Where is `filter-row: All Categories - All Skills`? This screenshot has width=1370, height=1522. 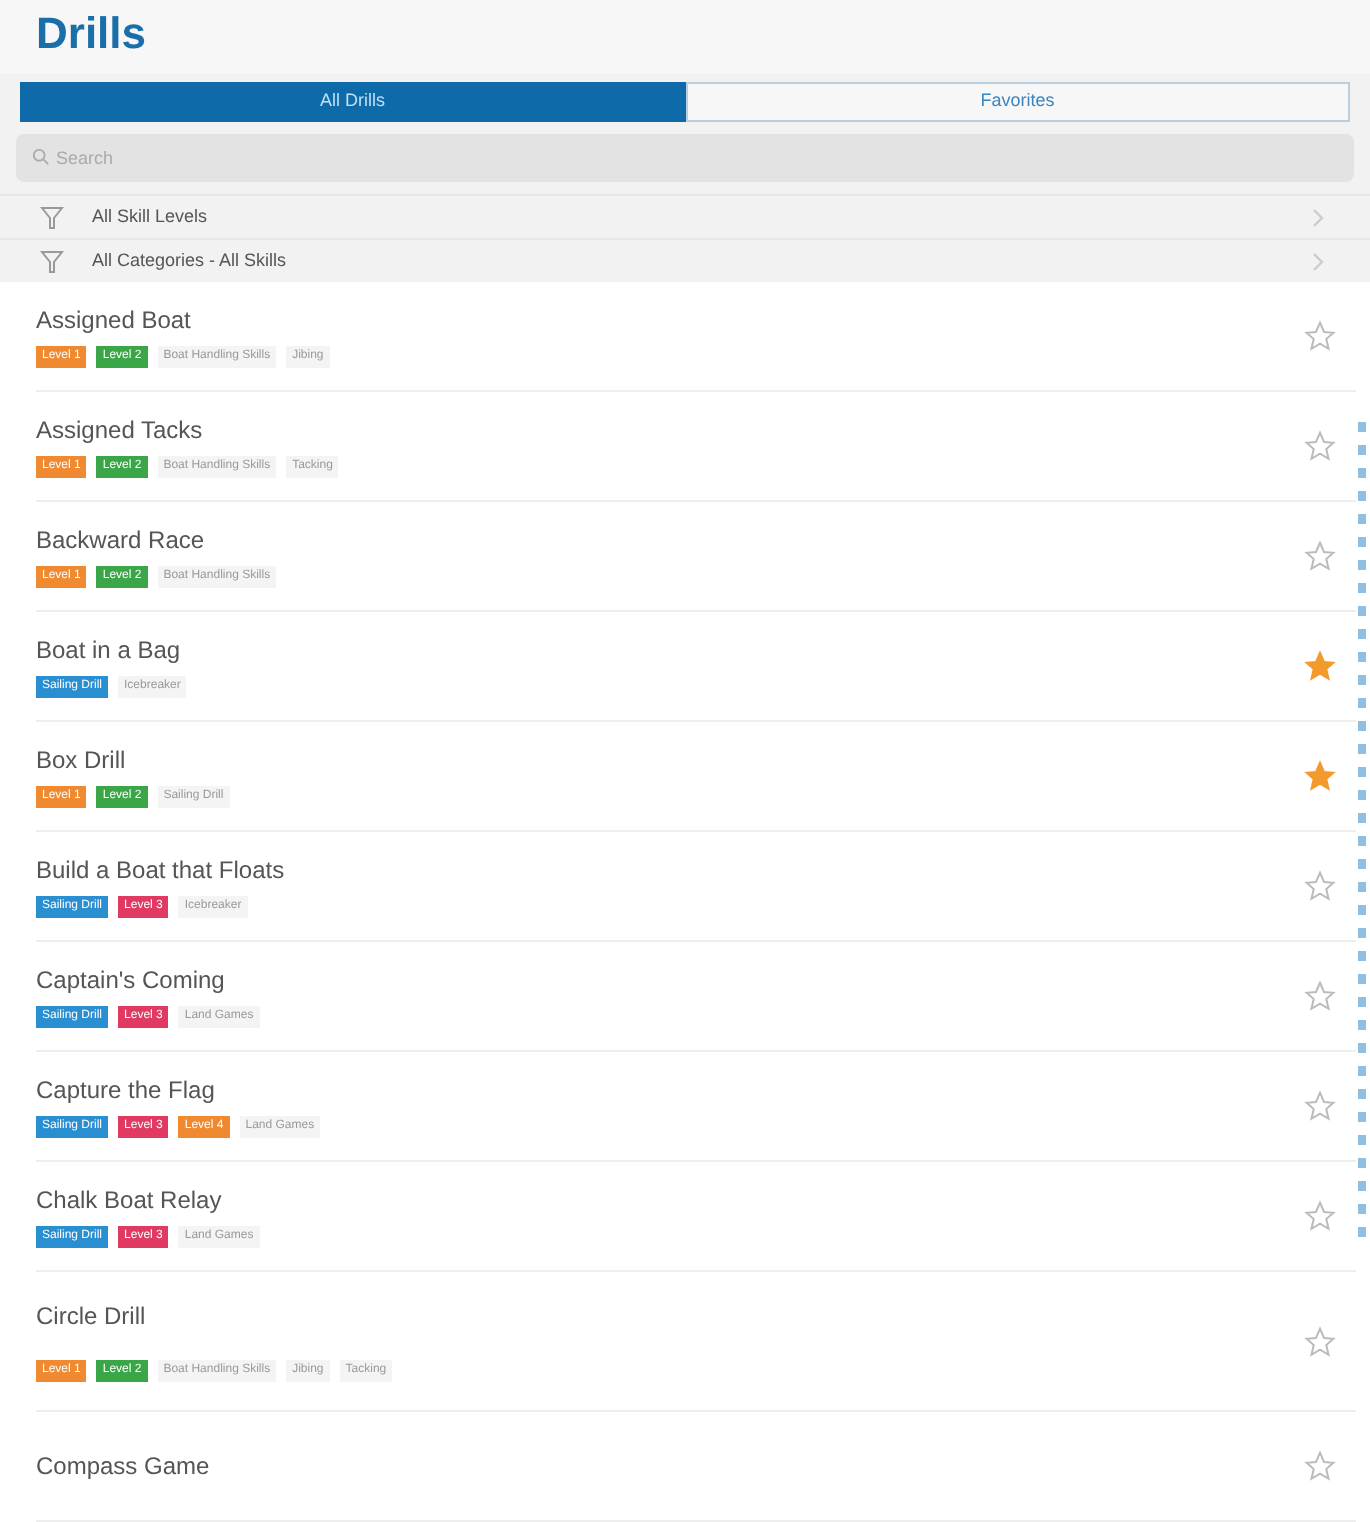 filter-row: All Categories - All Skills is located at coordinates (685, 260).